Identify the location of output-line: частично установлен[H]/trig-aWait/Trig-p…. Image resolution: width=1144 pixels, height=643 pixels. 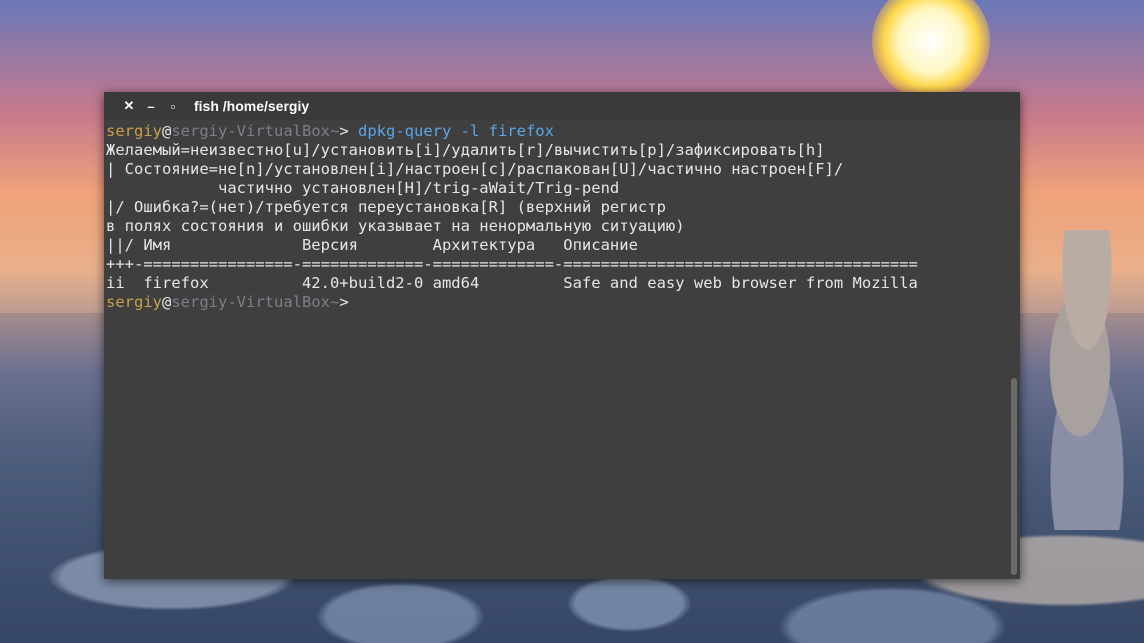
(363, 188).